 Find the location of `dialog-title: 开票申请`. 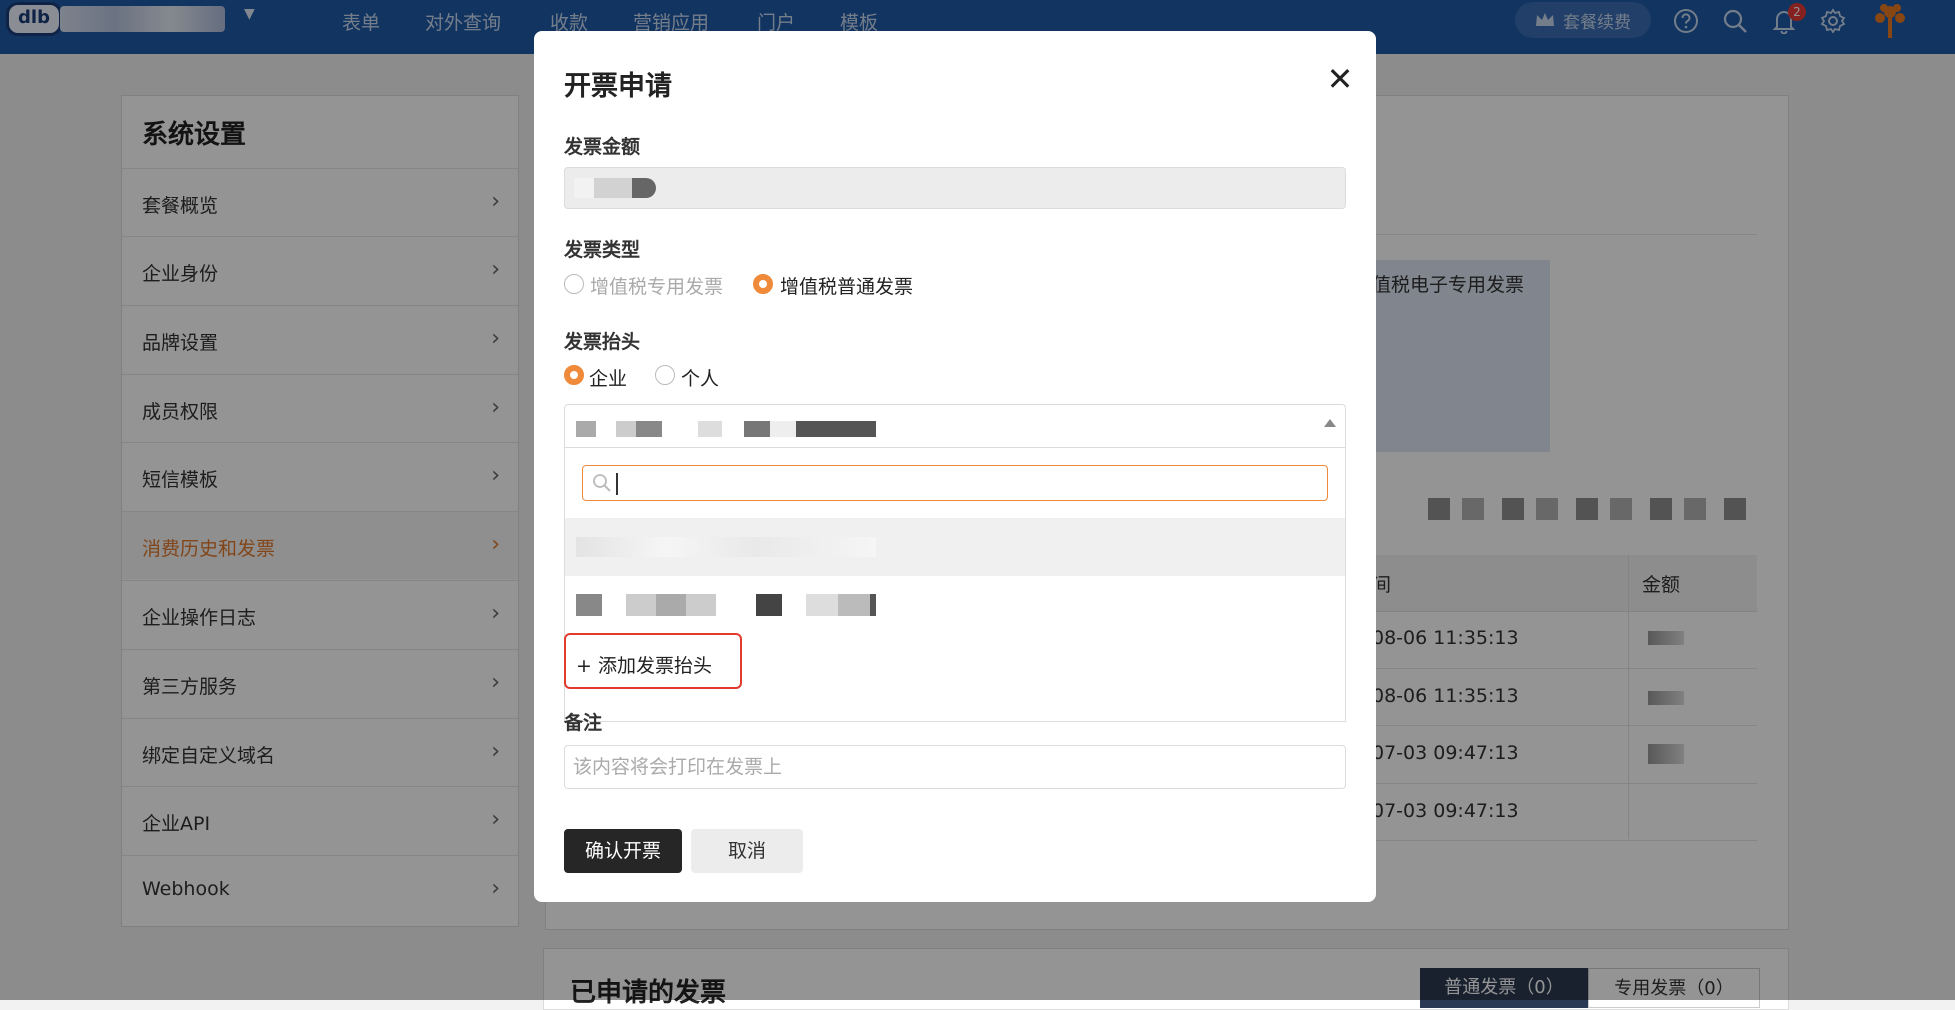

dialog-title: 开票申请 is located at coordinates (618, 86).